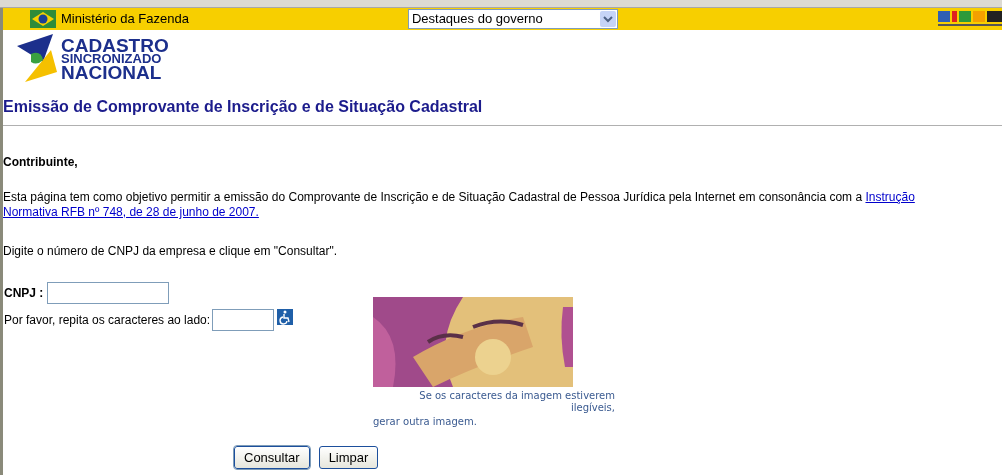 This screenshot has width=1002, height=475. What do you see at coordinates (107, 320) in the screenshot?
I see `captcha-label: Por favor, repita os caracteres ao lado:` at bounding box center [107, 320].